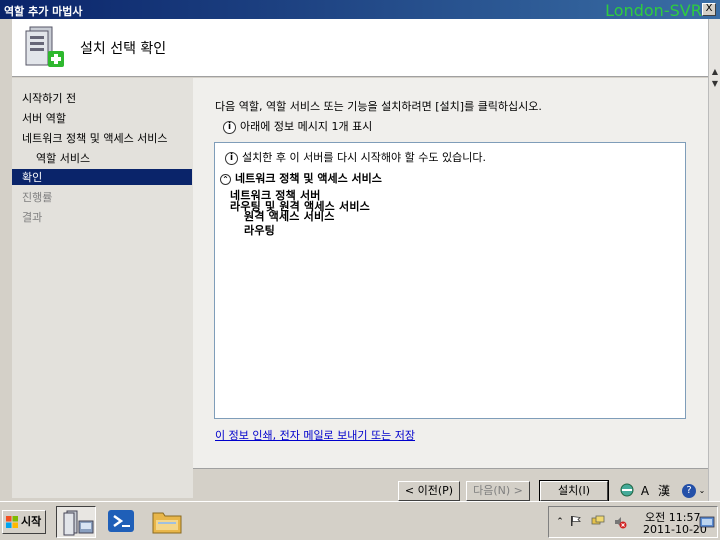 Image resolution: width=720 pixels, height=540 pixels. I want to click on start-button: 시작, so click(24, 522).